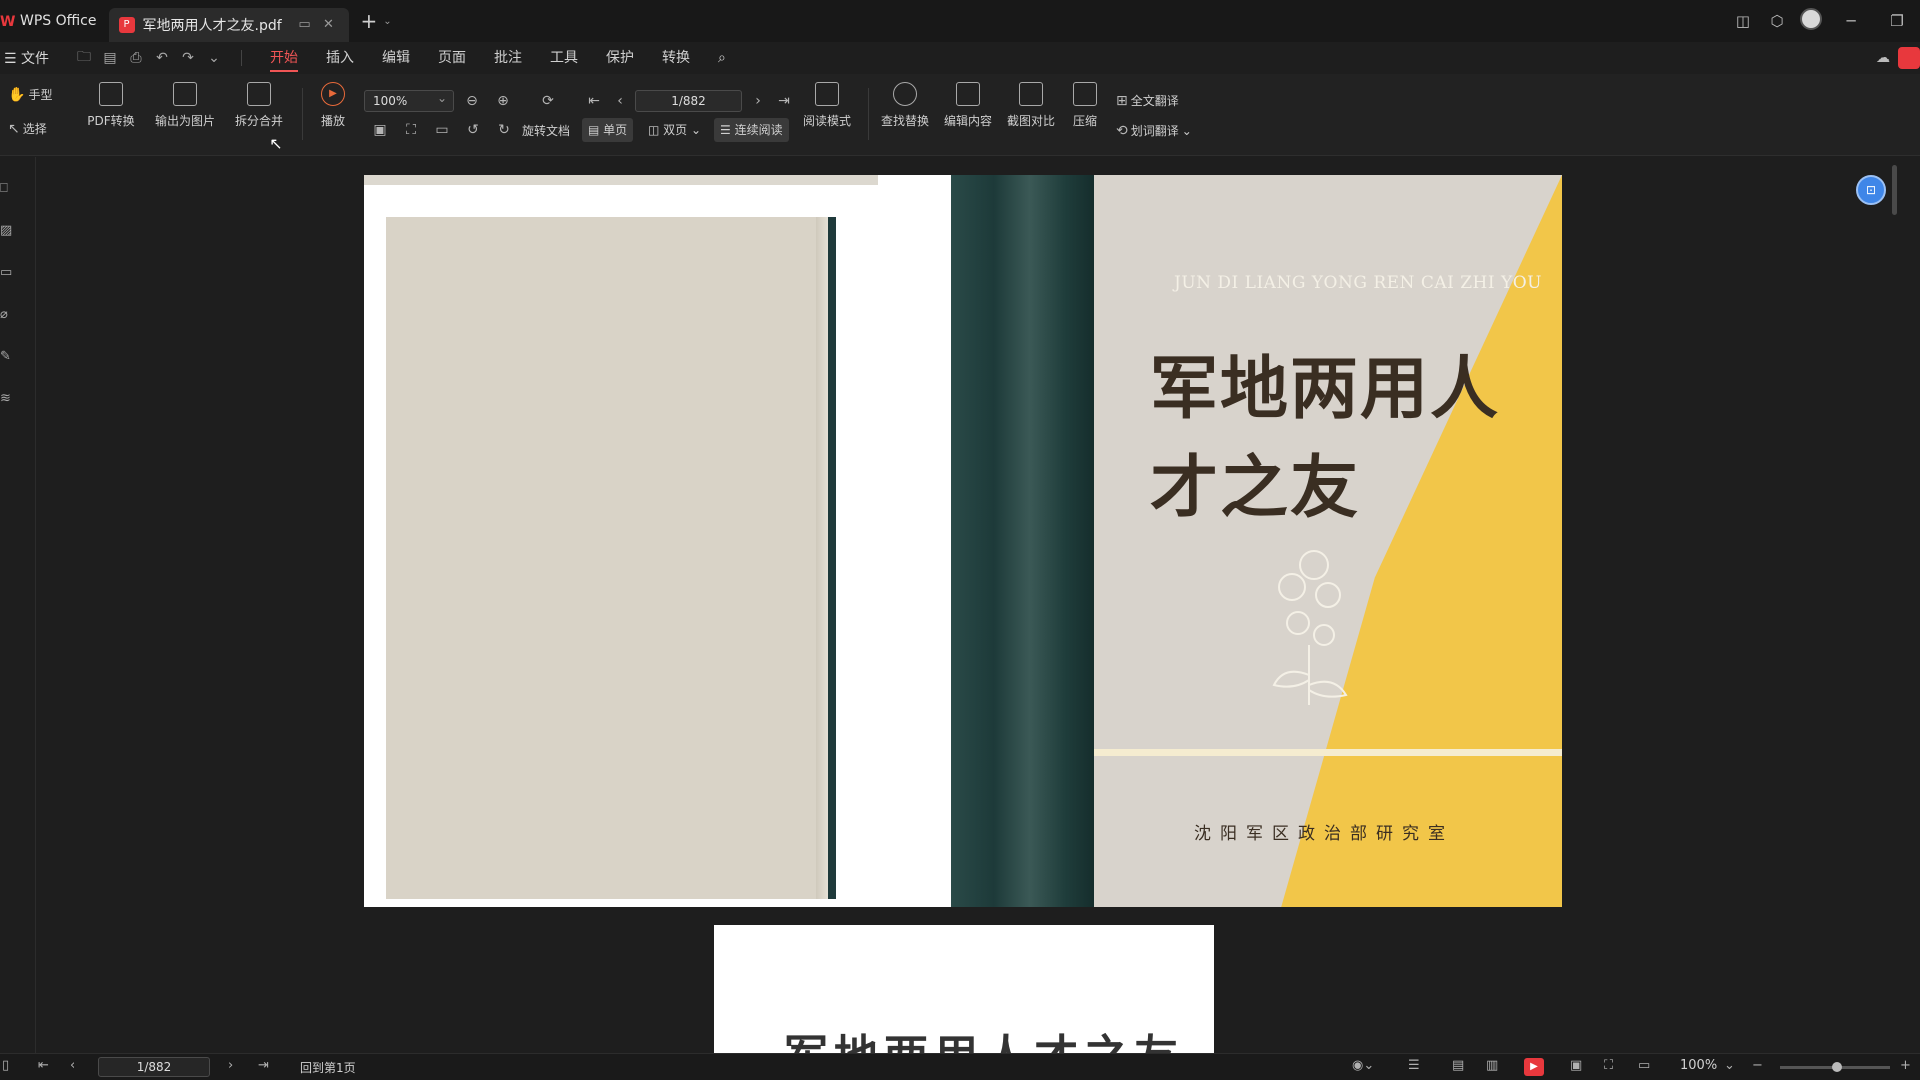 This screenshot has height=1080, width=1920. Describe the element at coordinates (284, 58) in the screenshot. I see `menu-tab-start: 开始` at that location.